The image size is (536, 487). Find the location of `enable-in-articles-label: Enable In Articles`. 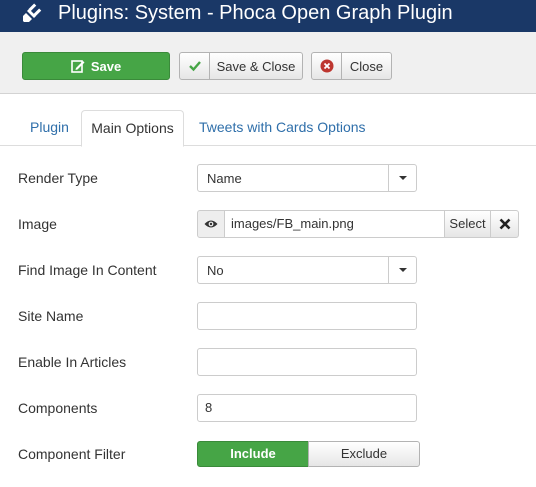

enable-in-articles-label: Enable In Articles is located at coordinates (72, 362).